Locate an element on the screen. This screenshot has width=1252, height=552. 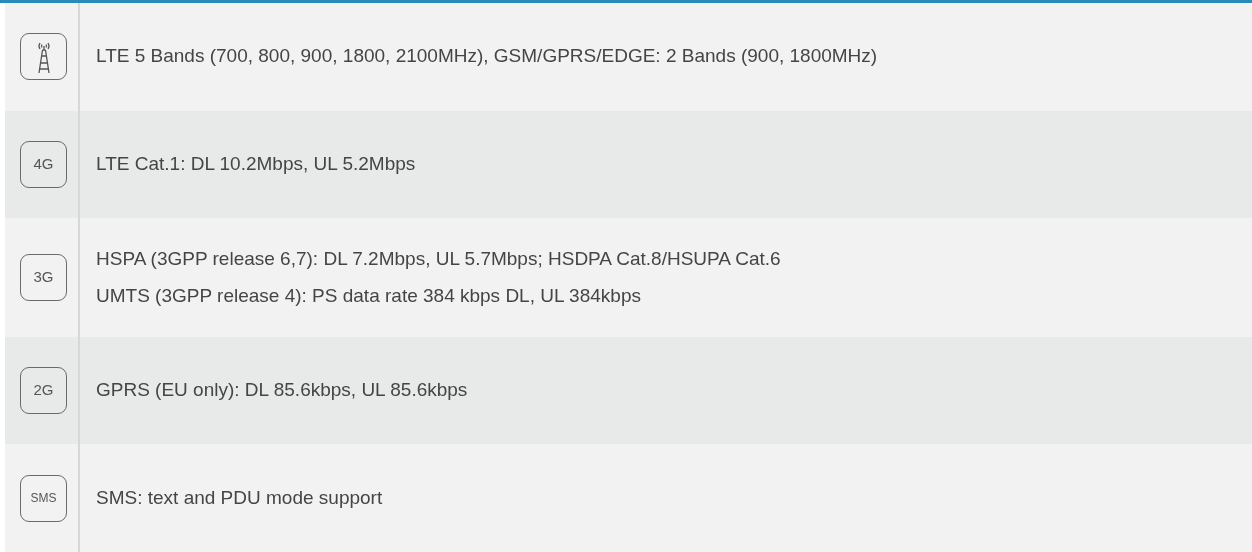
spec-text: LTE 5 Bands (700, 800, 900, 1800, 2100MHz), GSM/GPRS/EDGE: 2 Bands (900, 1800MHz) is located at coordinates (487, 57).